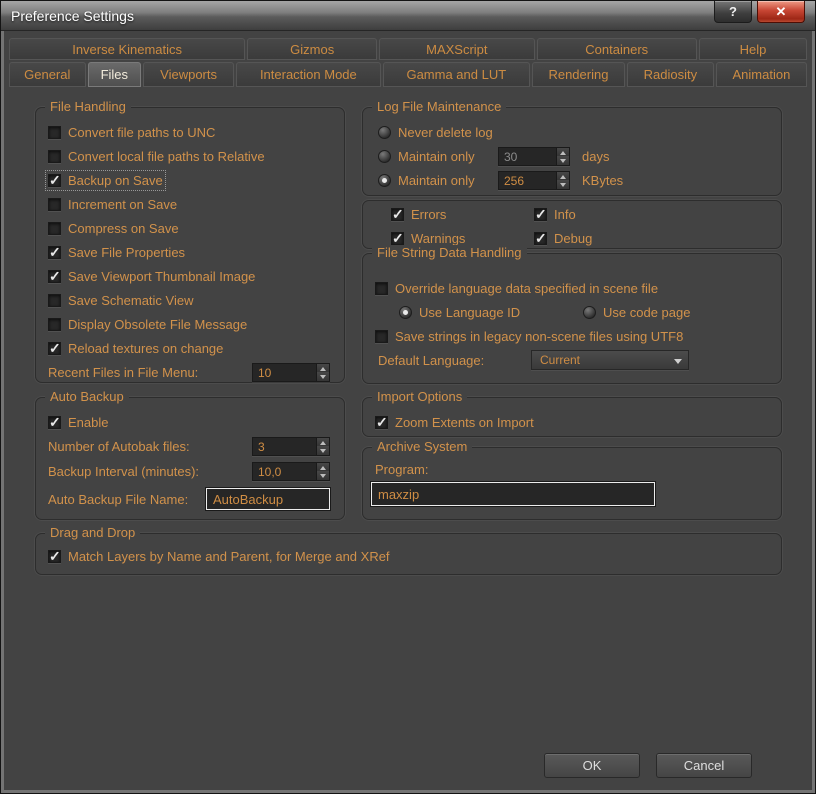 This screenshot has height=794, width=816. I want to click on days-unit-label: days, so click(596, 156).